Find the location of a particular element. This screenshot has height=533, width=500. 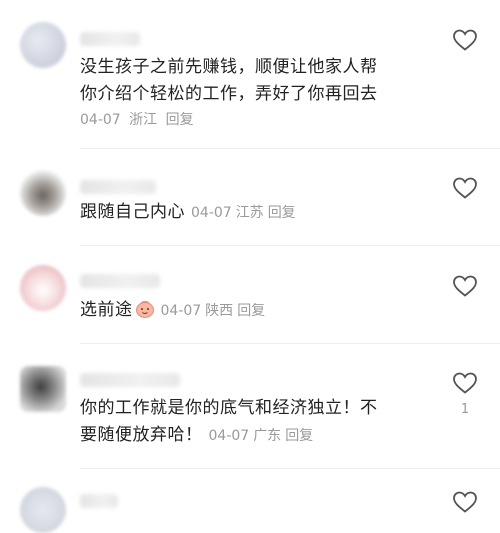

comment-text: 你的工作就是你的底气和经济独立！不 要随便放弃哈！ 04-07 广东 回复 is located at coordinates (252, 422).